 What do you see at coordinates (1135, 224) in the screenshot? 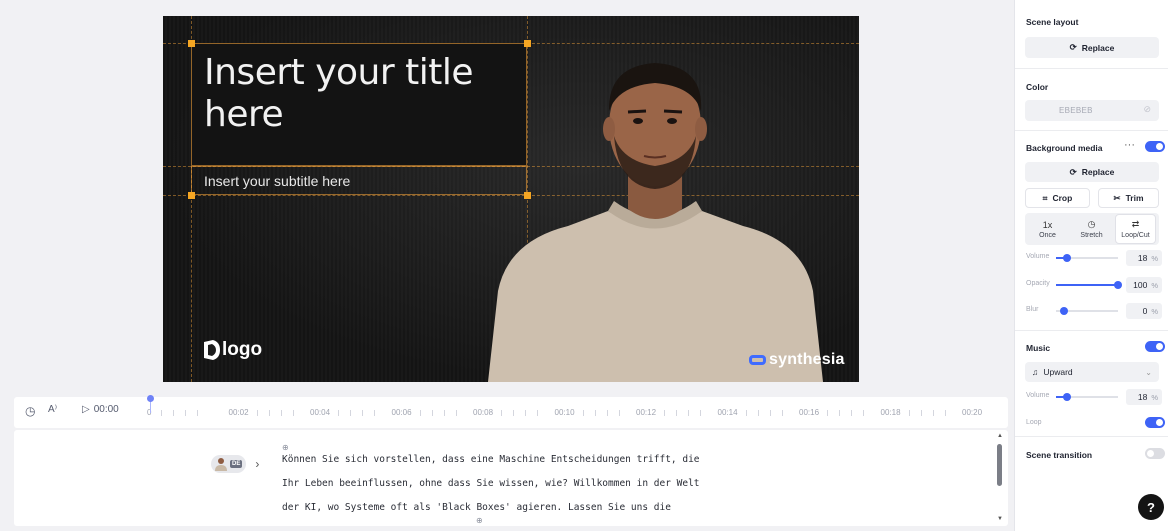
I see `loop-icon: ⇄` at bounding box center [1135, 224].